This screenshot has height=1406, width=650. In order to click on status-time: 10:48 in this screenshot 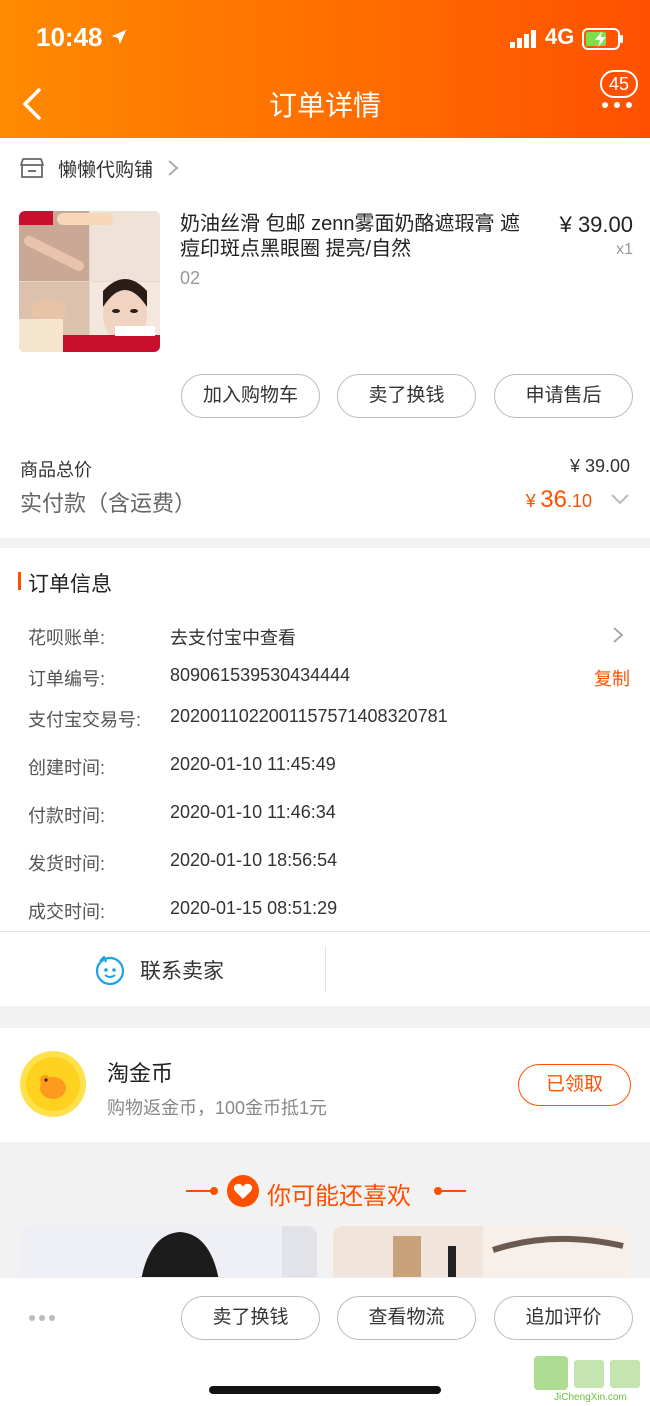, I will do `click(69, 37)`.